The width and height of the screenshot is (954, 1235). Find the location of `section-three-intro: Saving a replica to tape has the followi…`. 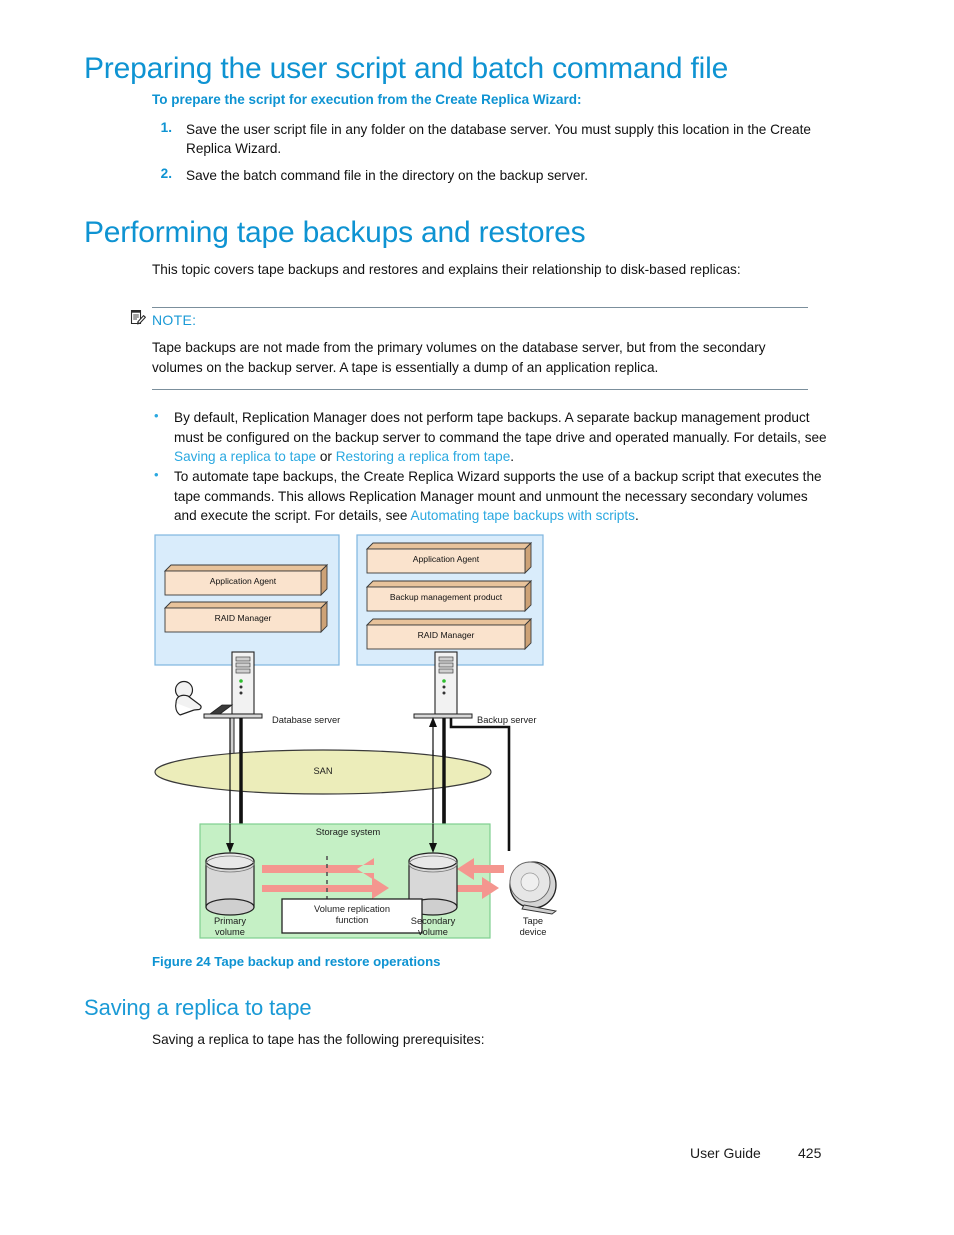

section-three-intro: Saving a replica to tape has the followi… is located at coordinates (318, 1039).